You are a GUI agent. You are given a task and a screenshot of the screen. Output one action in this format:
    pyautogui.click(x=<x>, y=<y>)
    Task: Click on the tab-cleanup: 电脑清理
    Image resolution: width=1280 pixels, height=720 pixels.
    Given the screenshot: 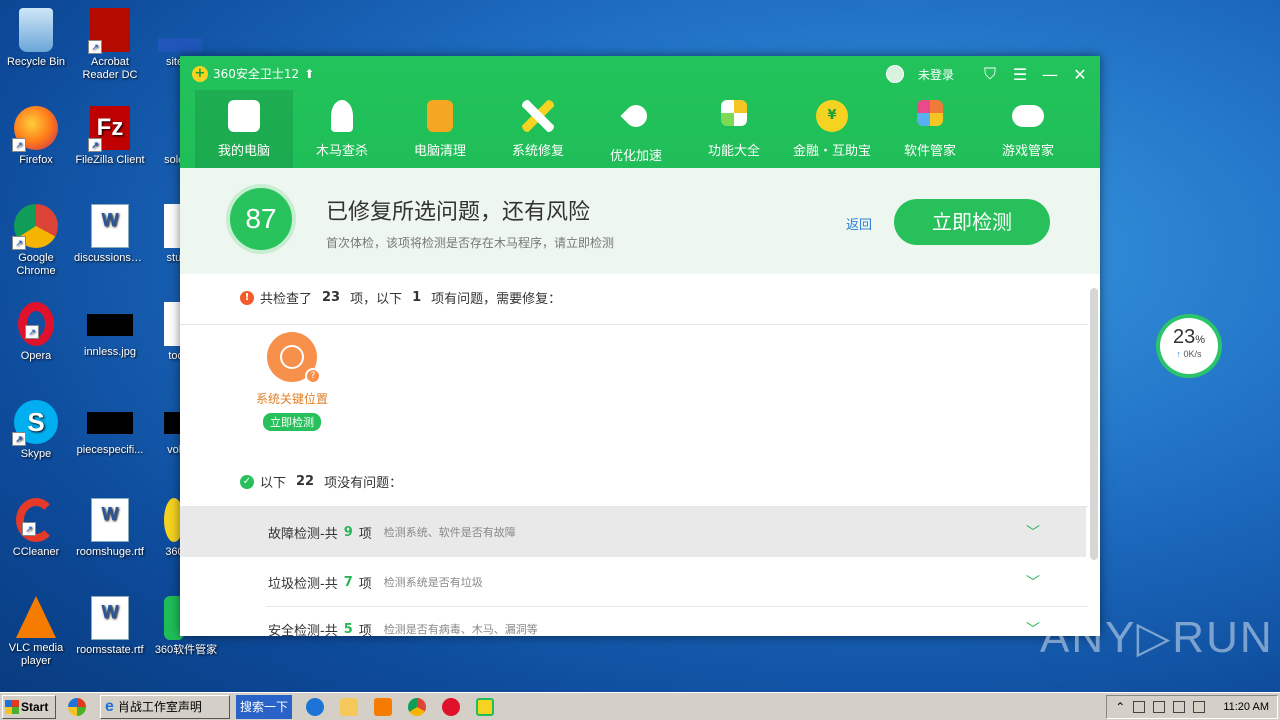 What is the action you would take?
    pyautogui.click(x=440, y=129)
    